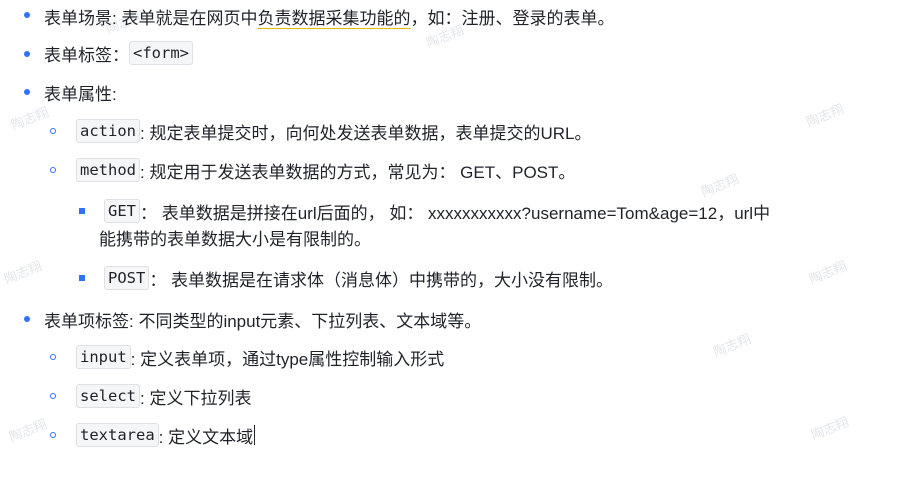 Image resolution: width=904 pixels, height=480 pixels. What do you see at coordinates (151, 18) in the screenshot?
I see `form-scene-label: 表单场景: 表单就是在网页中` at bounding box center [151, 18].